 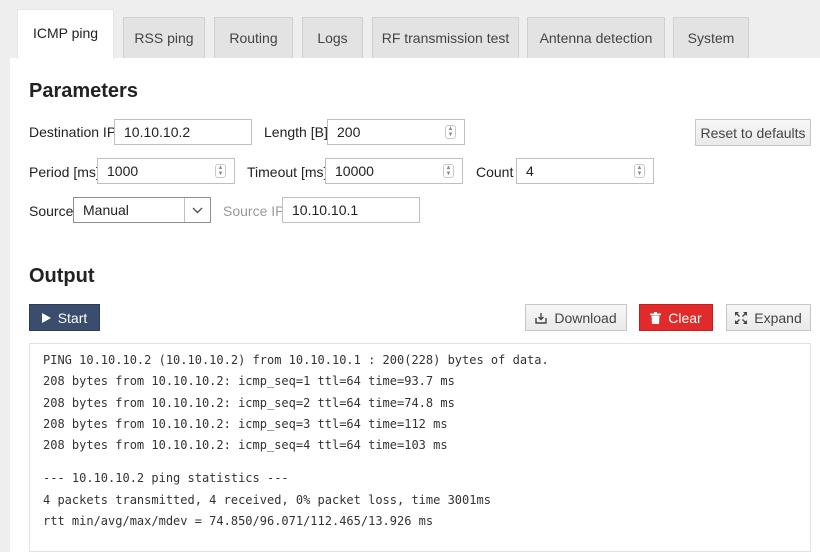 What do you see at coordinates (64, 172) in the screenshot?
I see `period-label: Period [ms]` at bounding box center [64, 172].